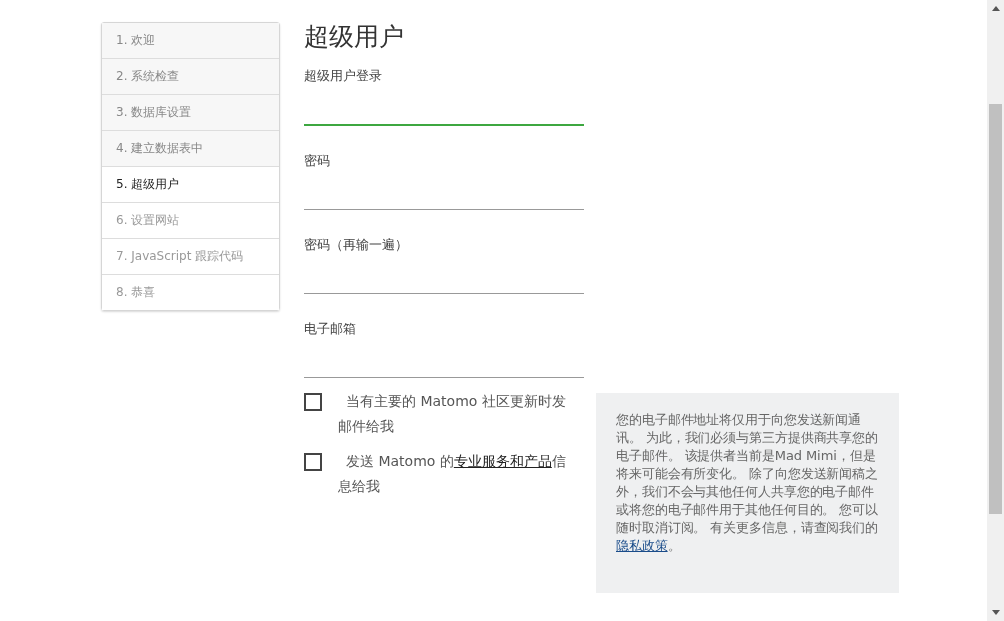 This screenshot has height=621, width=1004. I want to click on checkbox-label: 发送 Matomo 的专业服务和产品信息给我, so click(452, 474).